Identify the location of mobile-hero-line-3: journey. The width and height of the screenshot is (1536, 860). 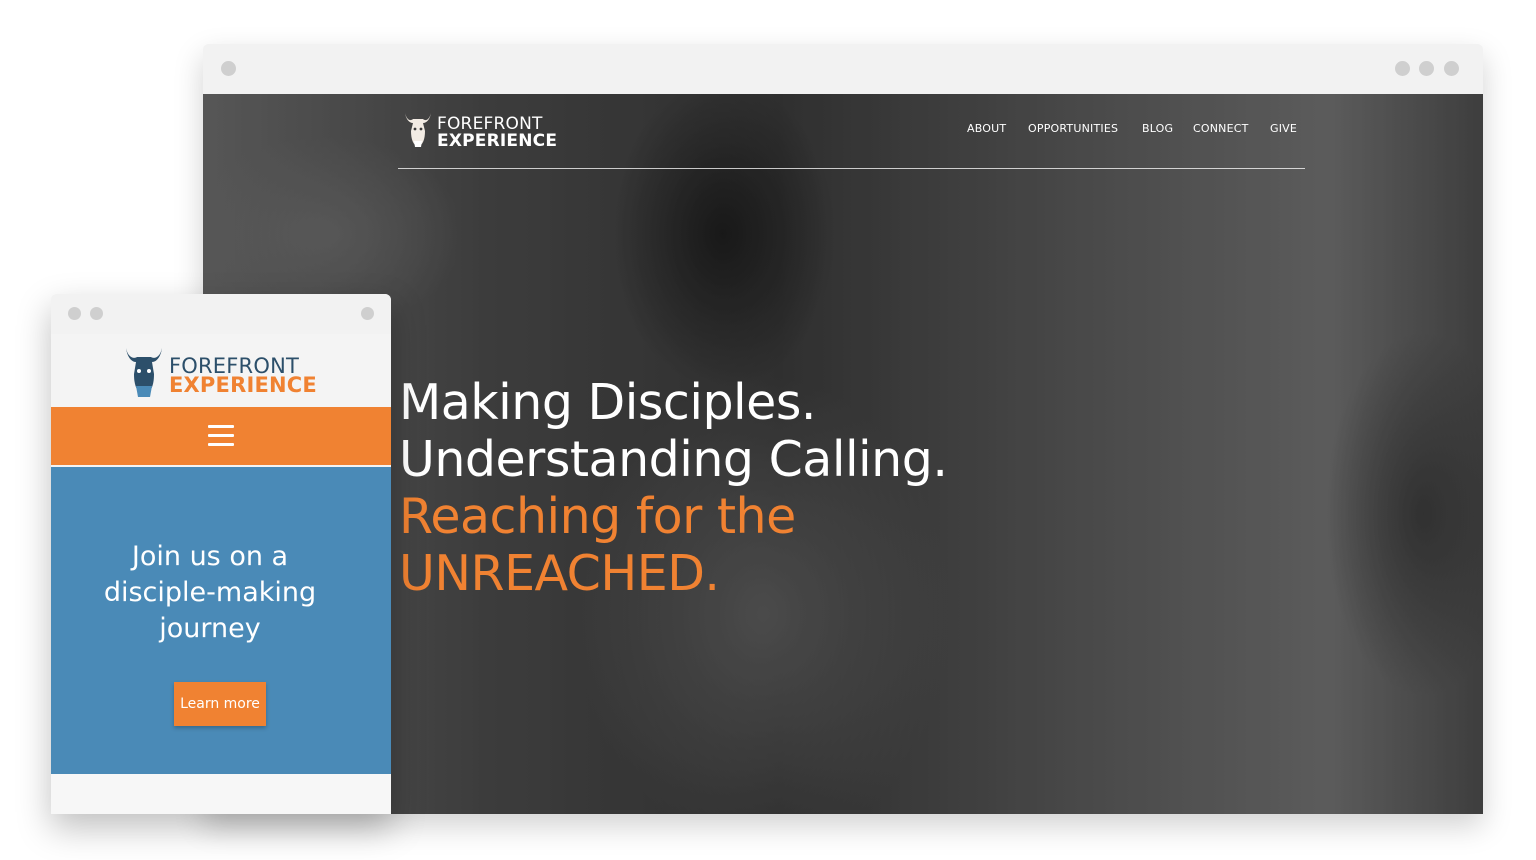
(210, 628).